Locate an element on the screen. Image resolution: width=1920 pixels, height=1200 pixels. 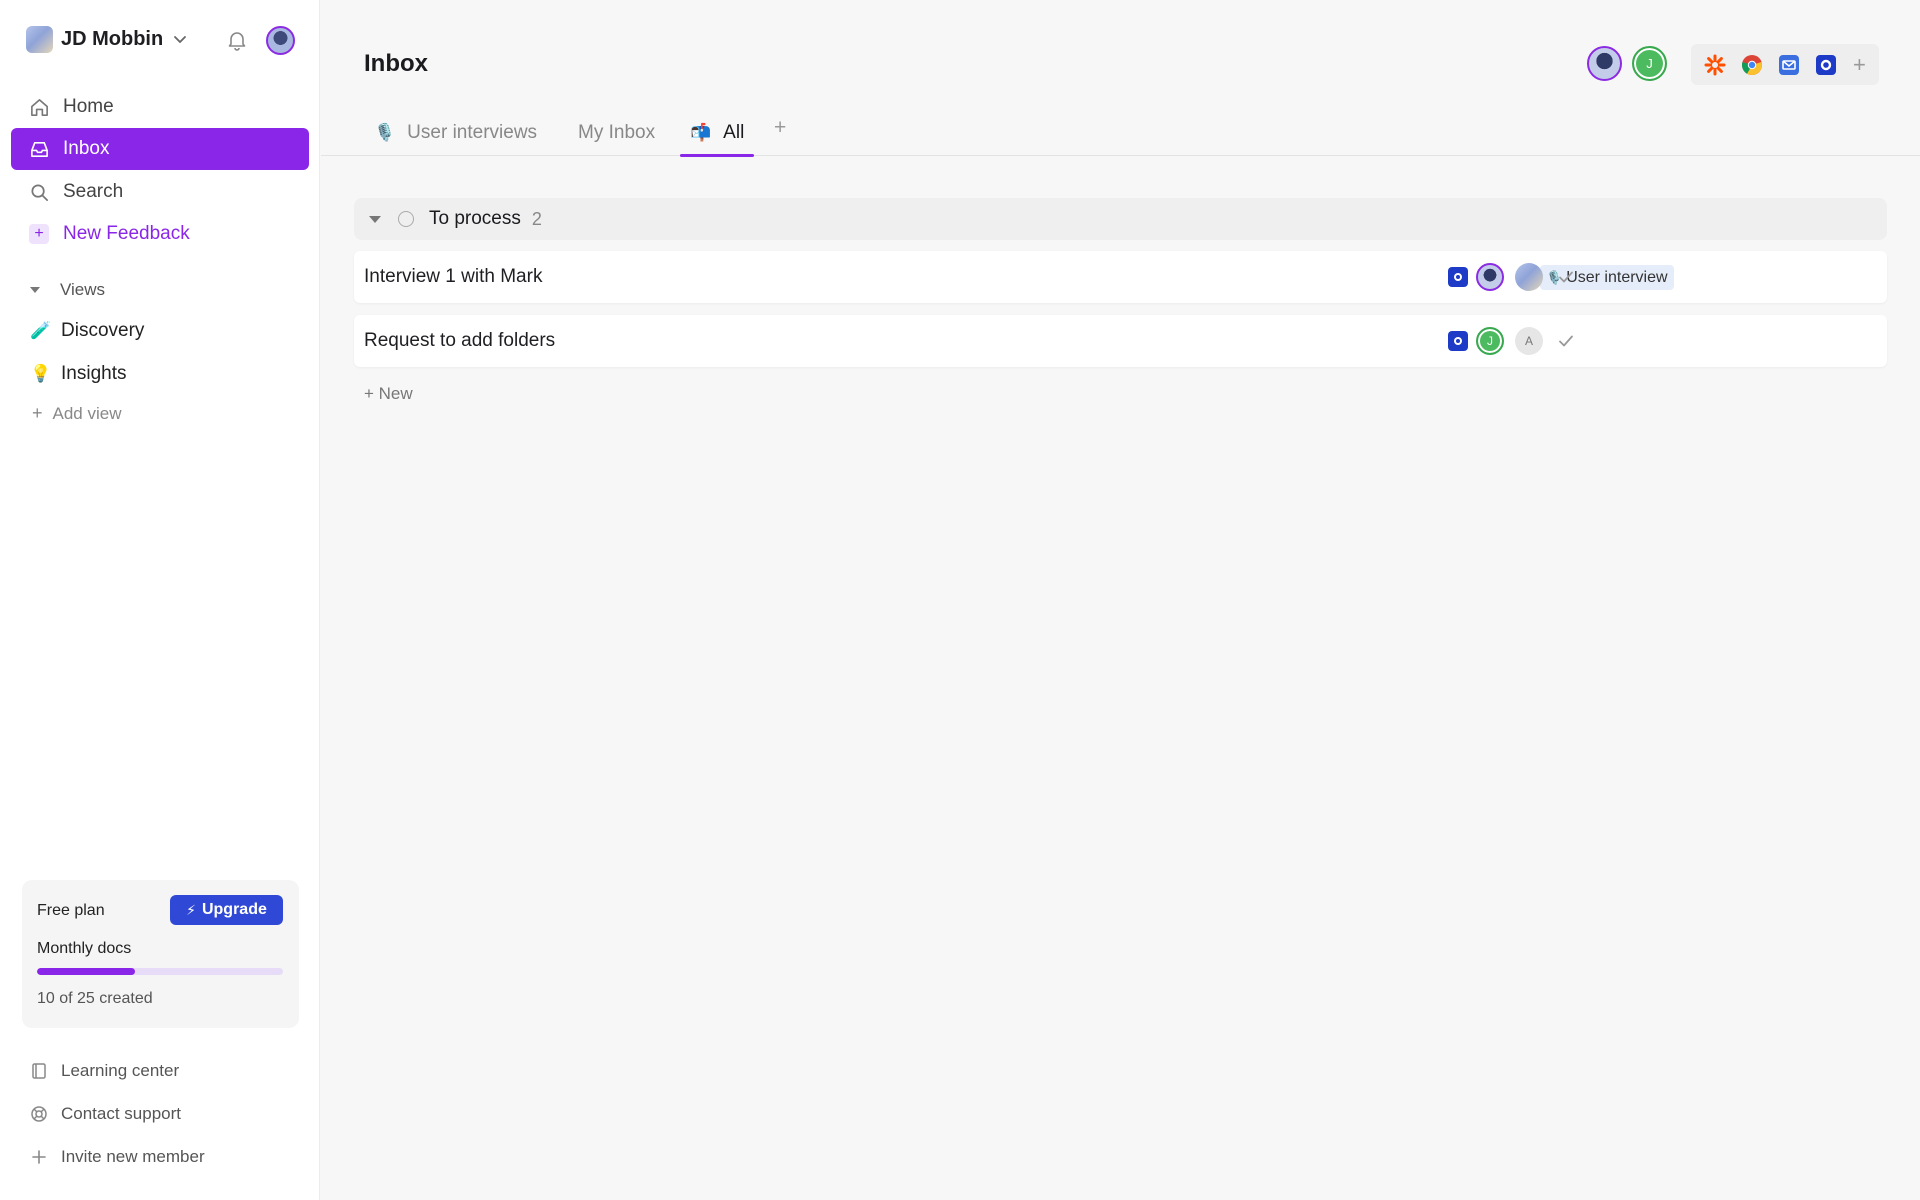
plus-icon is located at coordinates (39, 1157).